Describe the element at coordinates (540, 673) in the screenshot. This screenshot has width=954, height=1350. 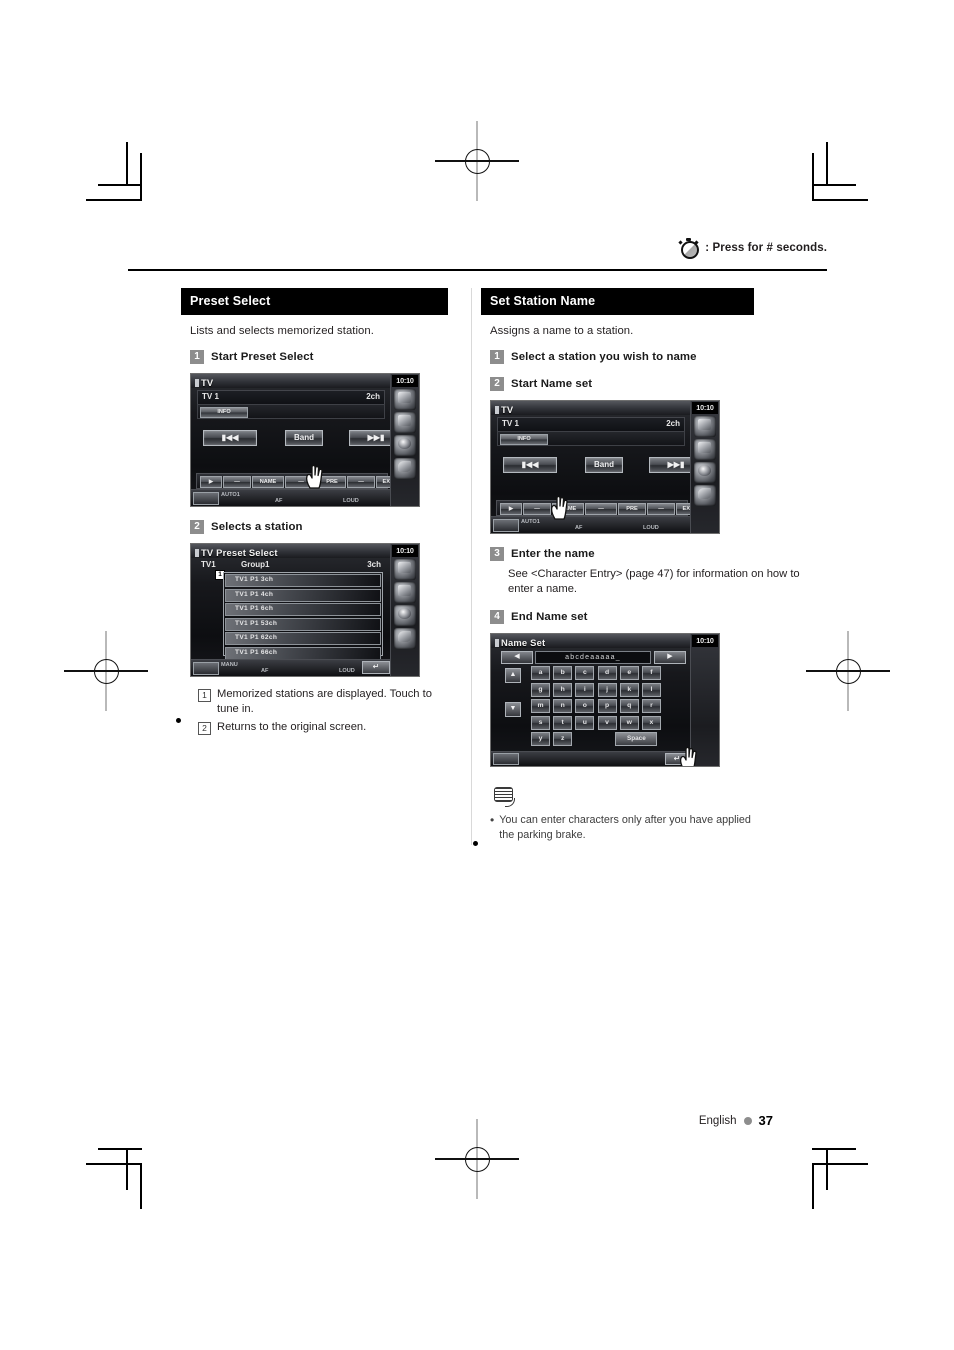
I see `key-a: a` at that location.